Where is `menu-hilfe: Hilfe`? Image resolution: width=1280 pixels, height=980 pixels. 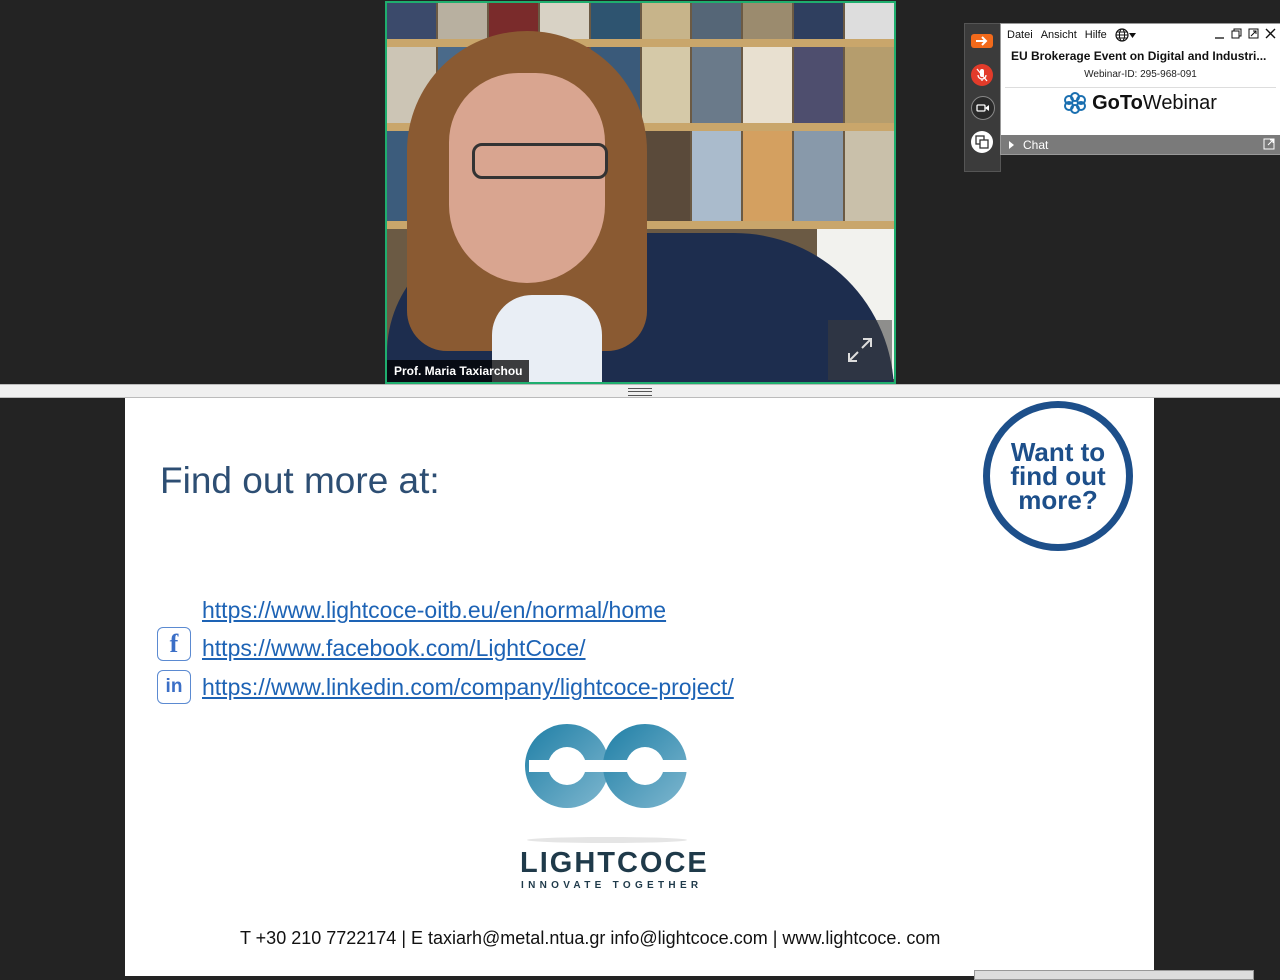
menu-hilfe: Hilfe is located at coordinates (1096, 35).